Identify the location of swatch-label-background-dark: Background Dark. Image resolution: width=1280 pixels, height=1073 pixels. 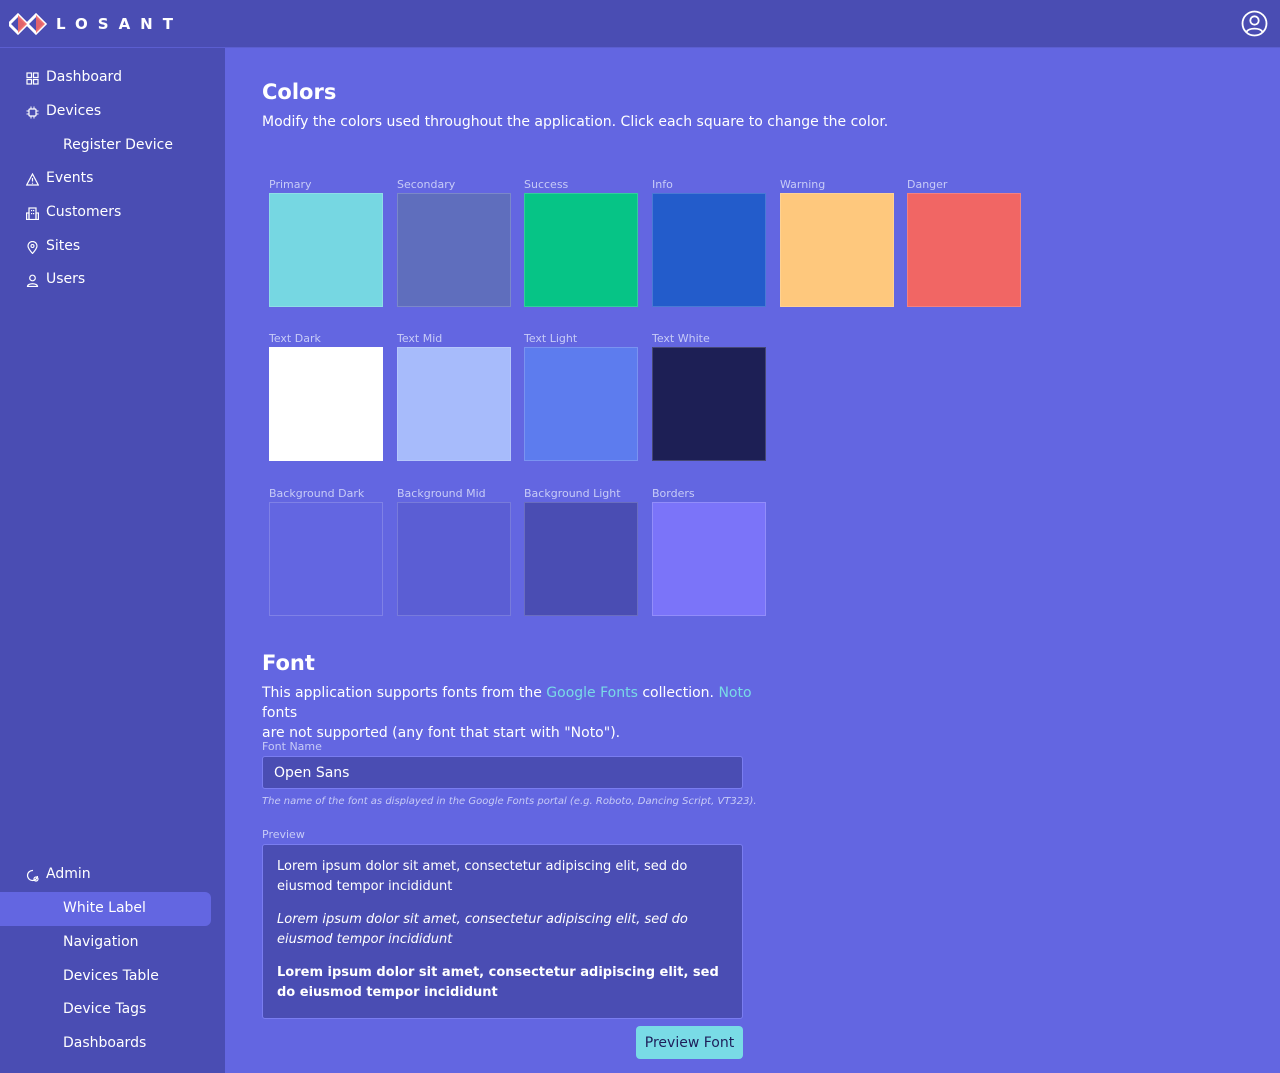
(317, 493).